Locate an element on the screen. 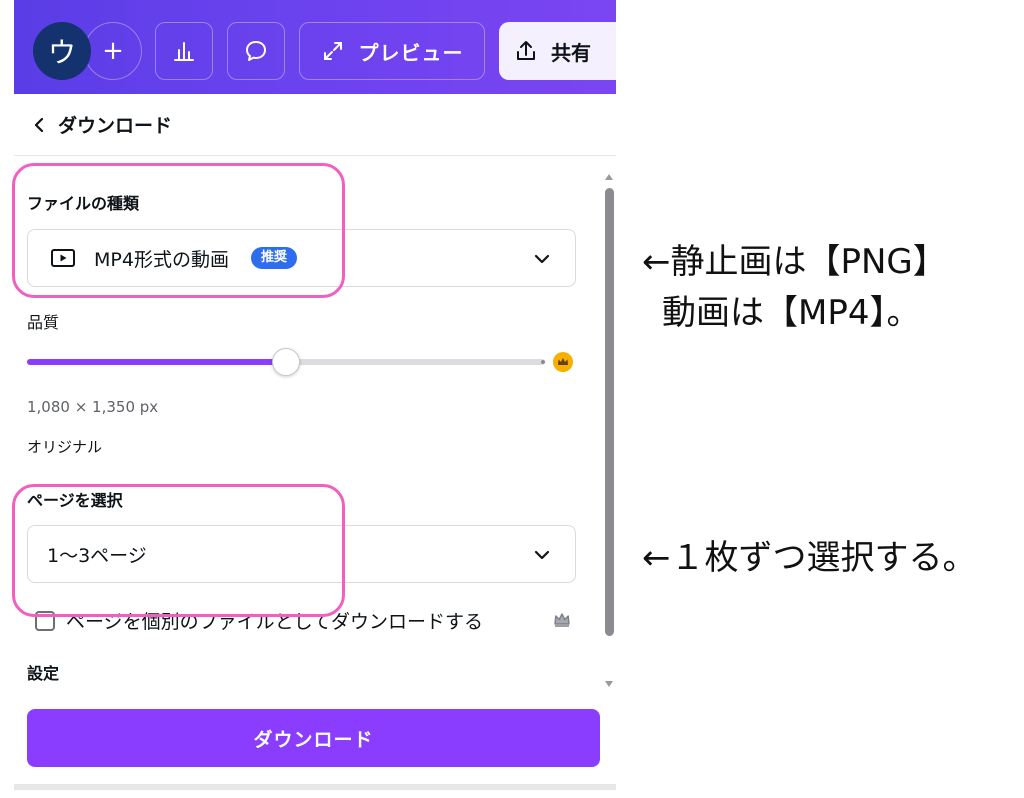 This screenshot has width=1024, height=798. download-button: ダウンロード is located at coordinates (313, 738).